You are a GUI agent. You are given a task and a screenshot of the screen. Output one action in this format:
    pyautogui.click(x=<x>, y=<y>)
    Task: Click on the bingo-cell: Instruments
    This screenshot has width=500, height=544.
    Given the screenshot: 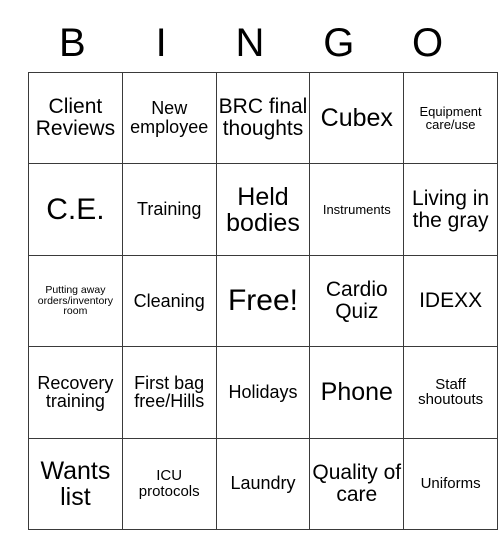 What is the action you would take?
    pyautogui.click(x=357, y=209)
    